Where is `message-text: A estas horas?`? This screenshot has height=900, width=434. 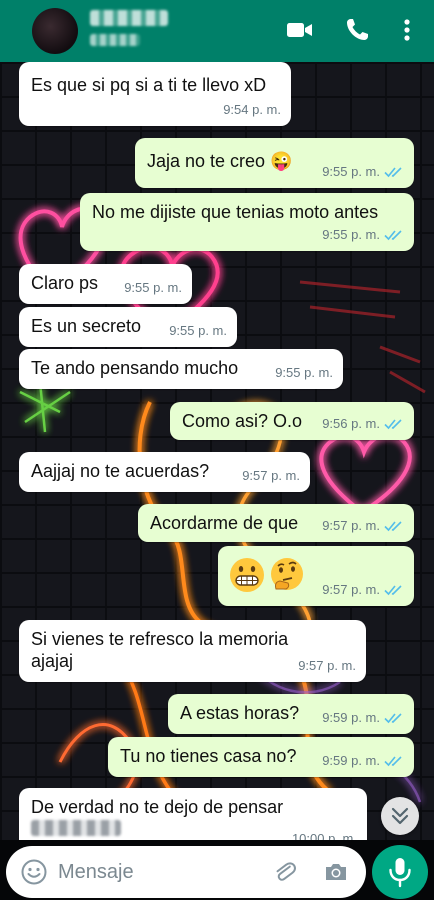
message-text: A estas horas? is located at coordinates (240, 713).